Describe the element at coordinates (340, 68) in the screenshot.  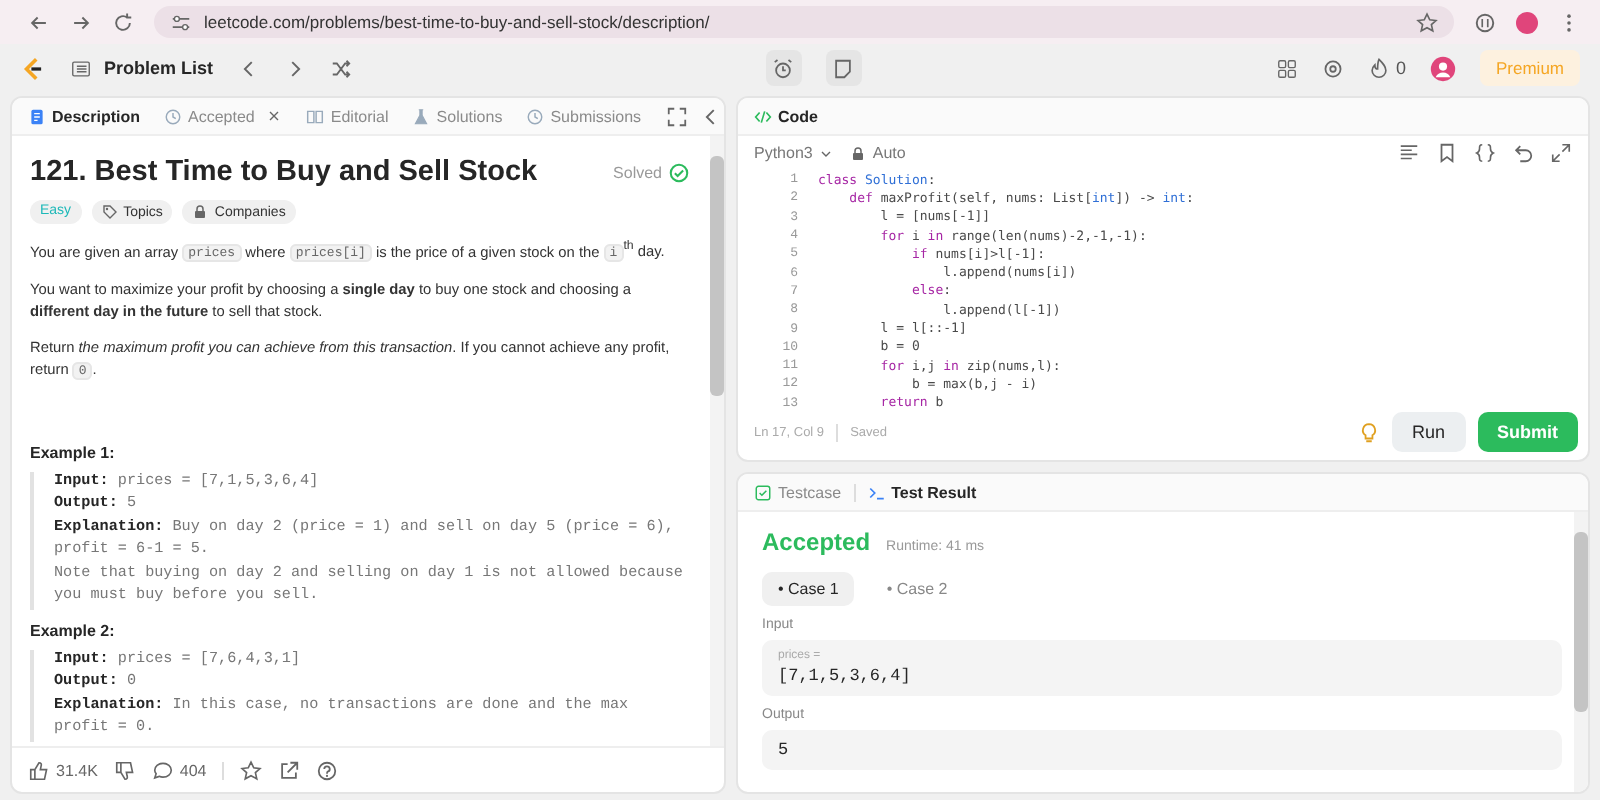
I see `shuffle-icon` at that location.